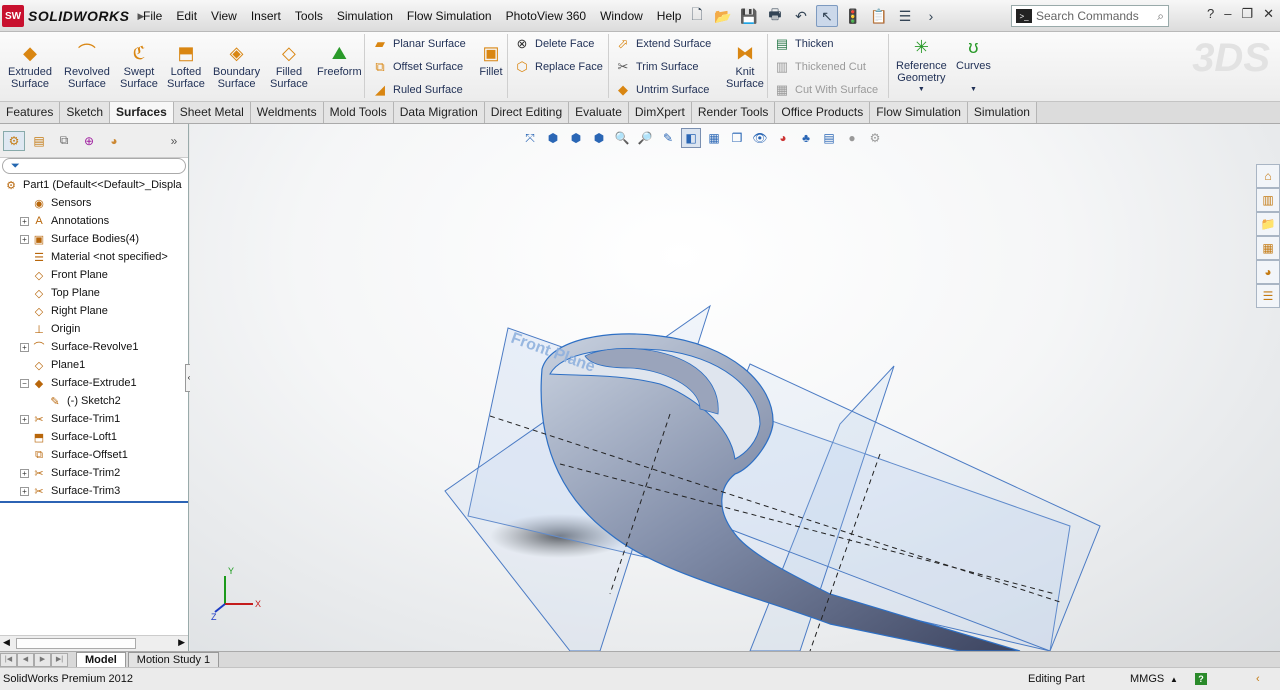  Describe the element at coordinates (94, 437) in the screenshot. I see `tree-item: ⬒ Surface-Loft1` at that location.